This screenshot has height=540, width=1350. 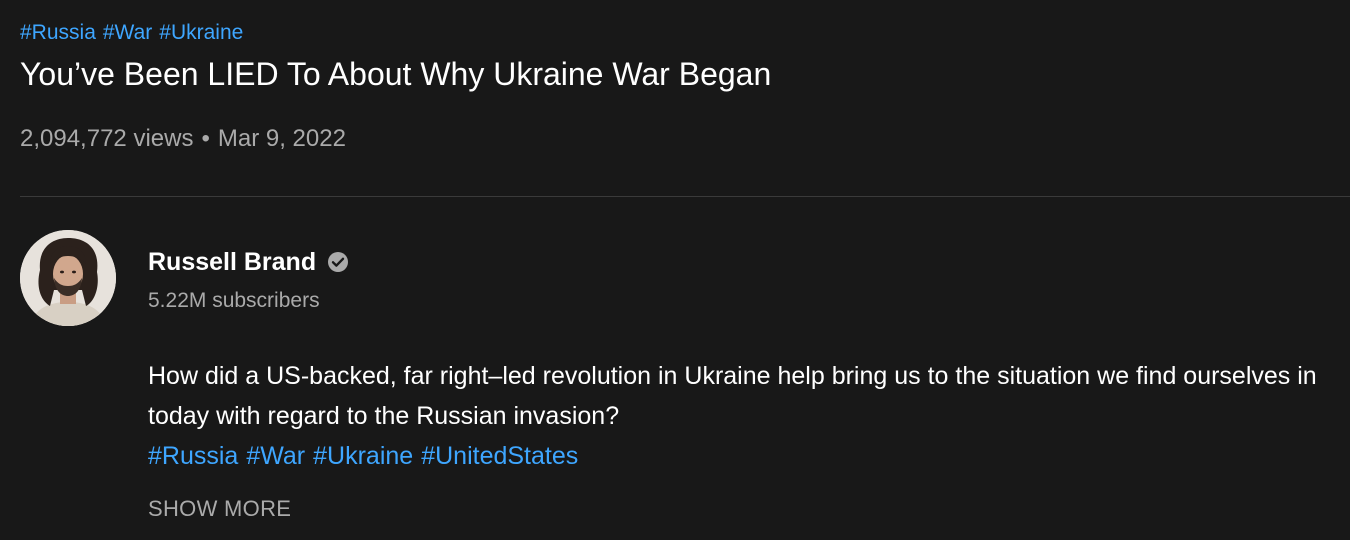 I want to click on show-more-button: SHOW MORE, so click(x=219, y=509).